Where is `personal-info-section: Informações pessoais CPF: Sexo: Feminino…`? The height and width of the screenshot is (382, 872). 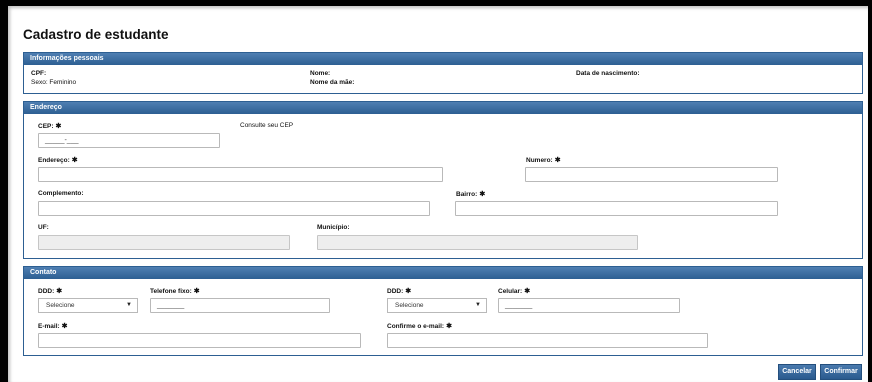
personal-info-section: Informações pessoais CPF: Sexo: Feminino… is located at coordinates (443, 73).